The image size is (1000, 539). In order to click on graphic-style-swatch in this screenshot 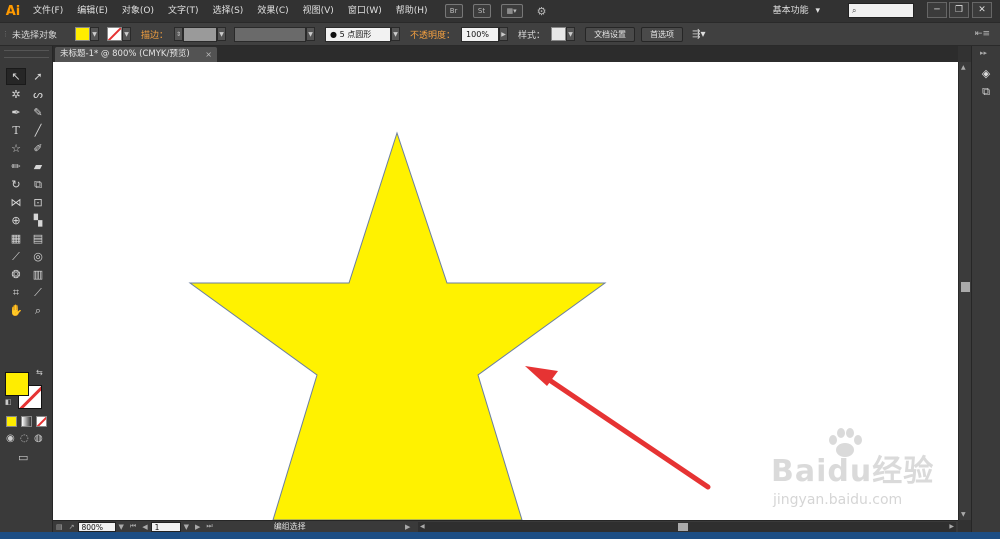, I will do `click(559, 34)`.